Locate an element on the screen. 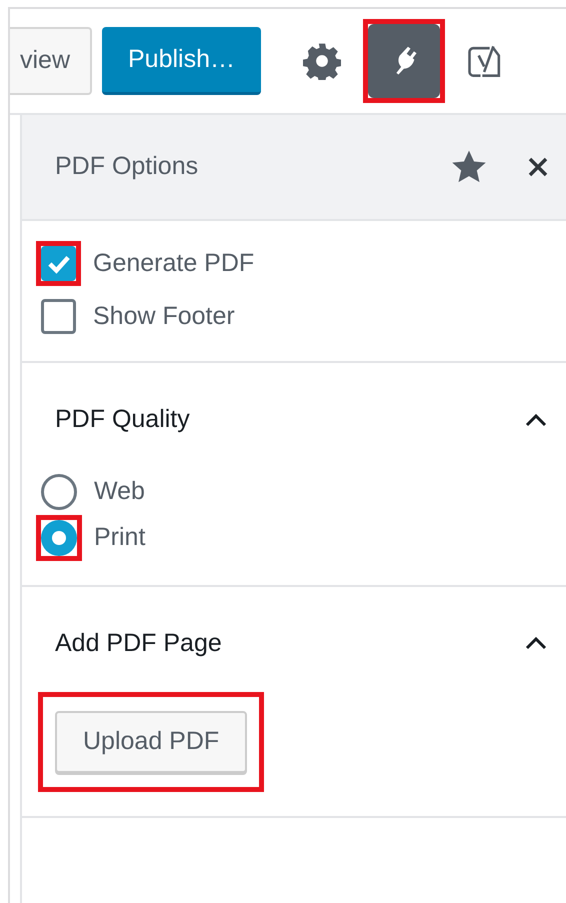 This screenshot has width=566, height=903. upload-button: Upload PDF is located at coordinates (151, 742).